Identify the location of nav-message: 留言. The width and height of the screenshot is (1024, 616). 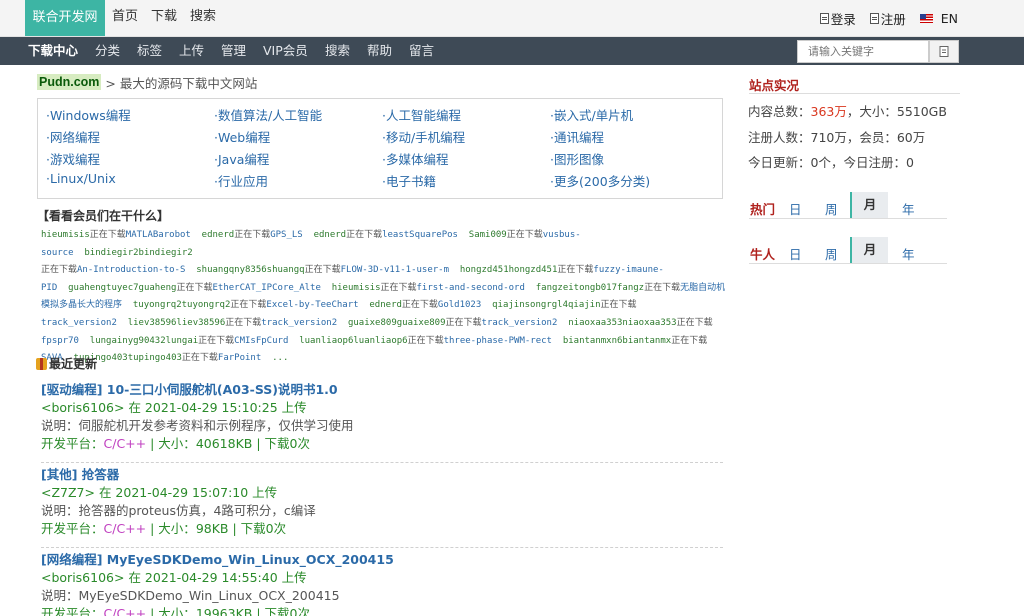
(421, 51).